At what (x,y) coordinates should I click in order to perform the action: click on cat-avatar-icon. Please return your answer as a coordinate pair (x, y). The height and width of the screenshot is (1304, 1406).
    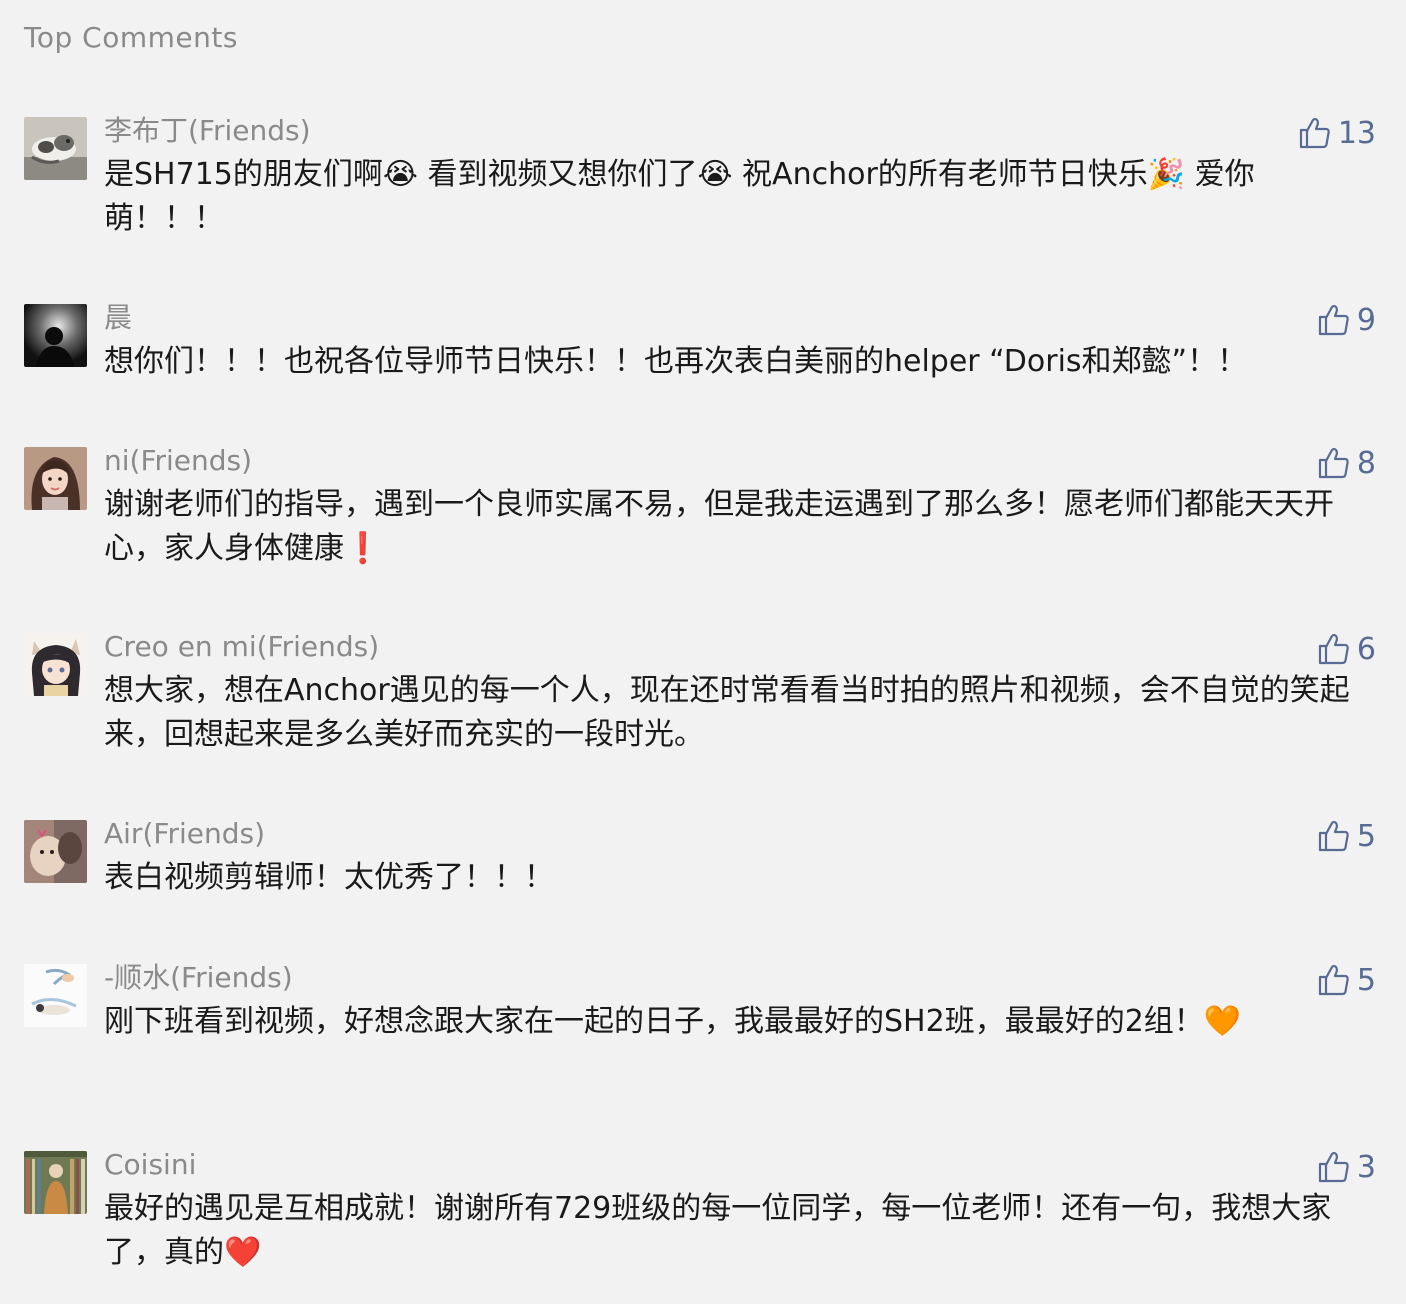
    Looking at the image, I should click on (55, 148).